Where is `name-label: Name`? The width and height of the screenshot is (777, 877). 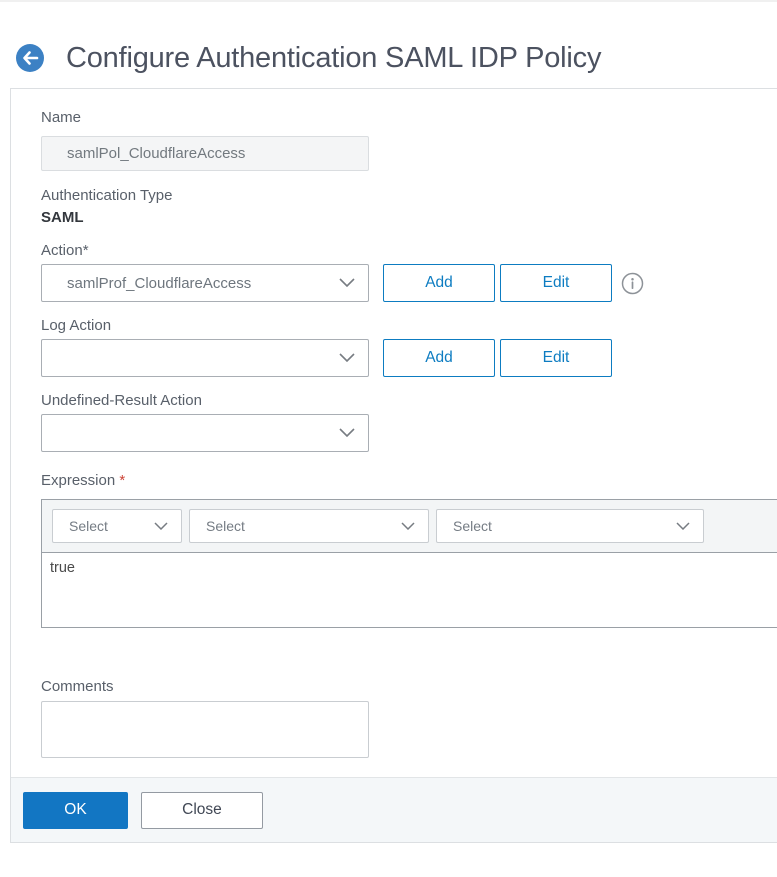
name-label: Name is located at coordinates (61, 117).